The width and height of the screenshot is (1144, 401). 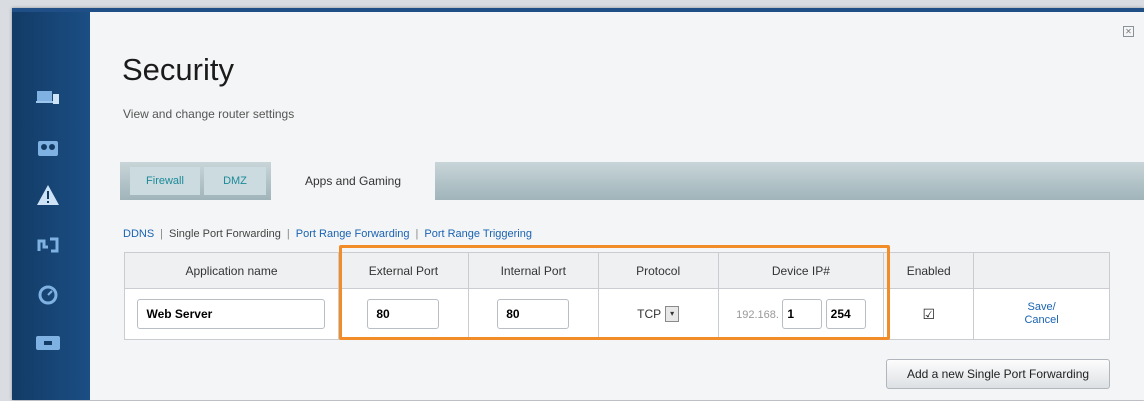 What do you see at coordinates (672, 314) in the screenshot?
I see `chevron-down-icon: ▾` at bounding box center [672, 314].